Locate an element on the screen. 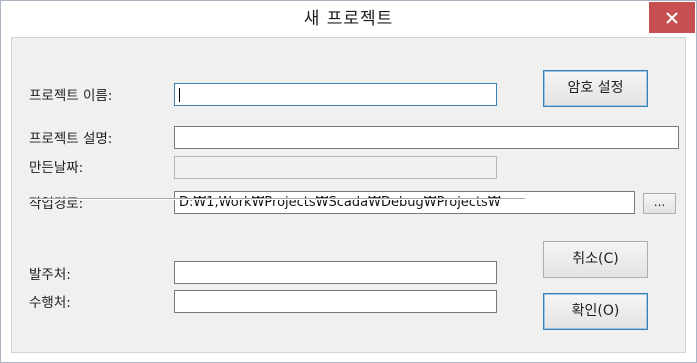 The image size is (697, 363). project-name-label: 프로젝트 이름: is located at coordinates (71, 96).